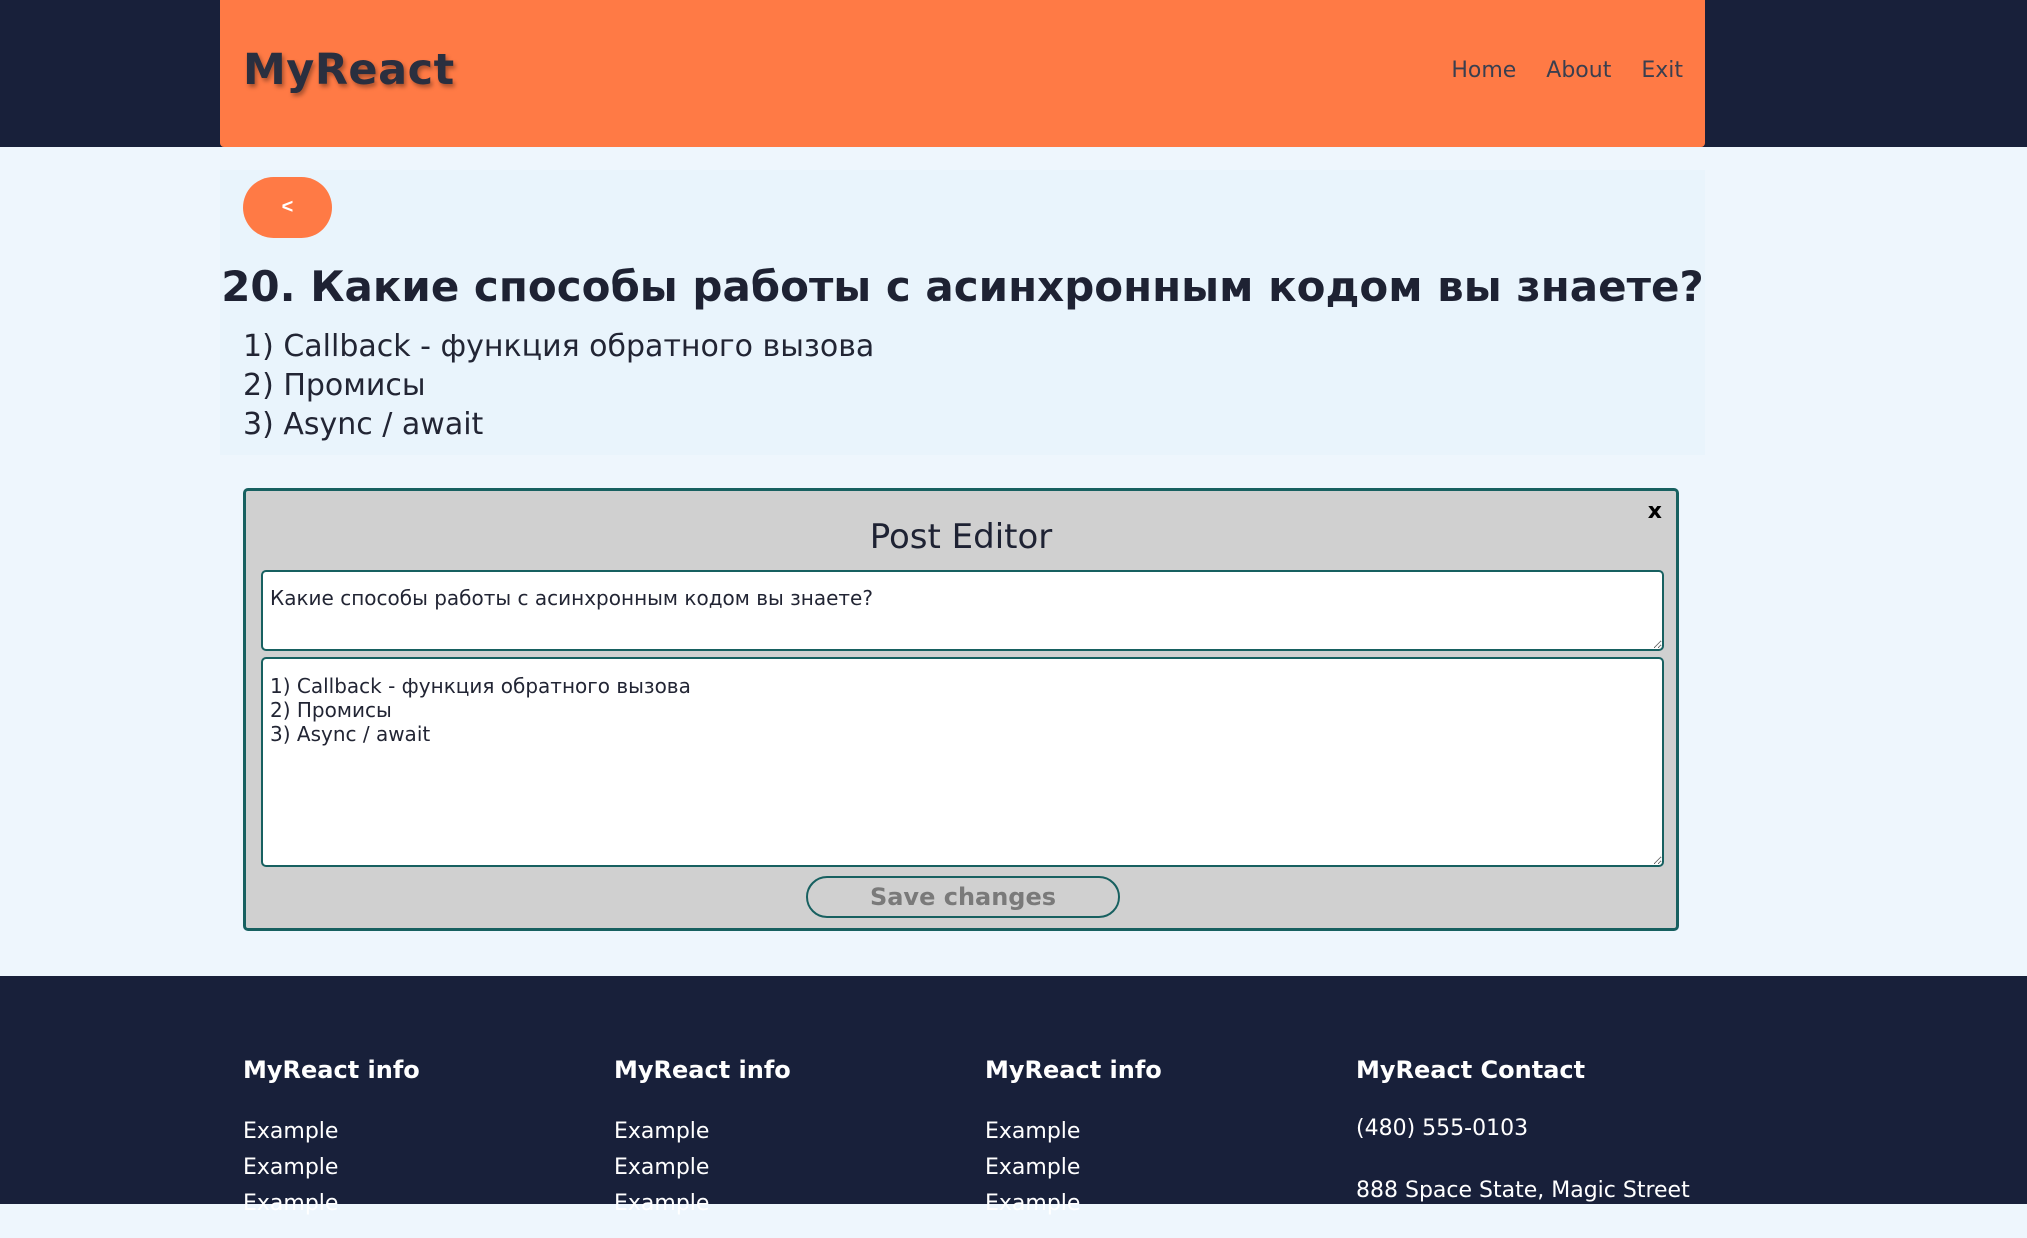 The width and height of the screenshot is (2027, 1238). What do you see at coordinates (962, 762) in the screenshot?
I see `post-body-input` at bounding box center [962, 762].